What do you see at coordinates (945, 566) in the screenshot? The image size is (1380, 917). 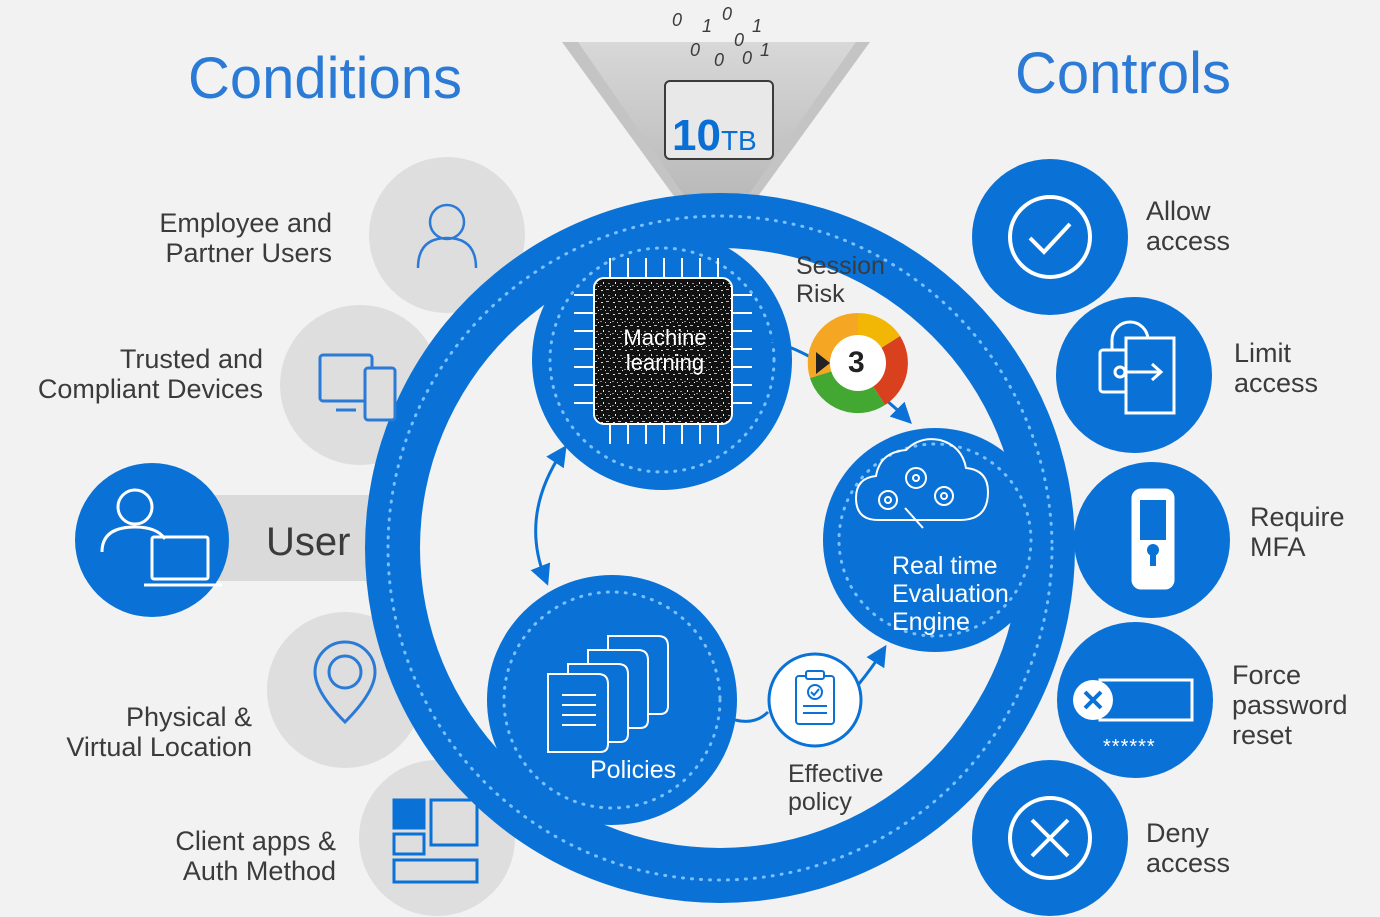 I see `engine-label-line1: Real time` at bounding box center [945, 566].